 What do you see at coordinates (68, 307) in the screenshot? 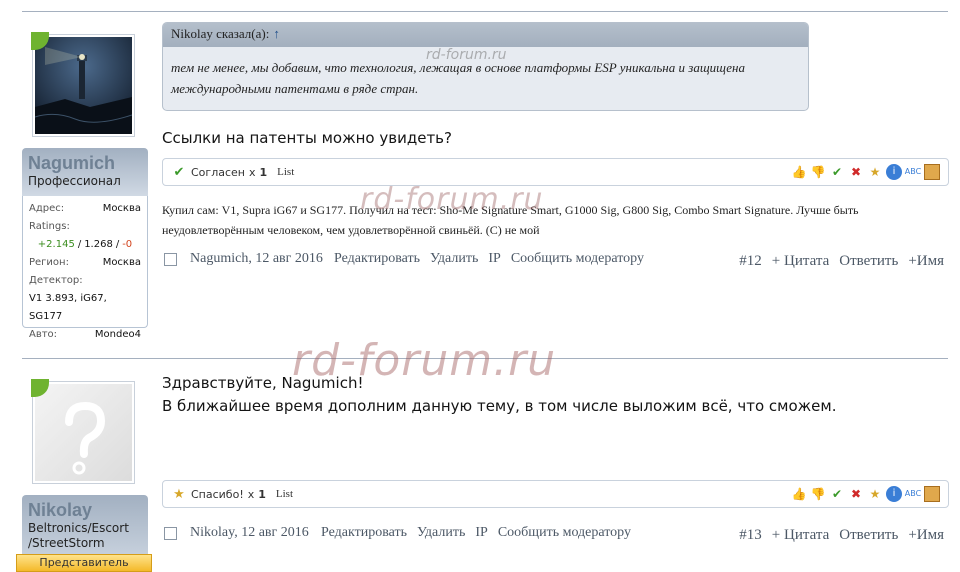
I see `detector-value: V1 3.893, iG67, SG177` at bounding box center [68, 307].